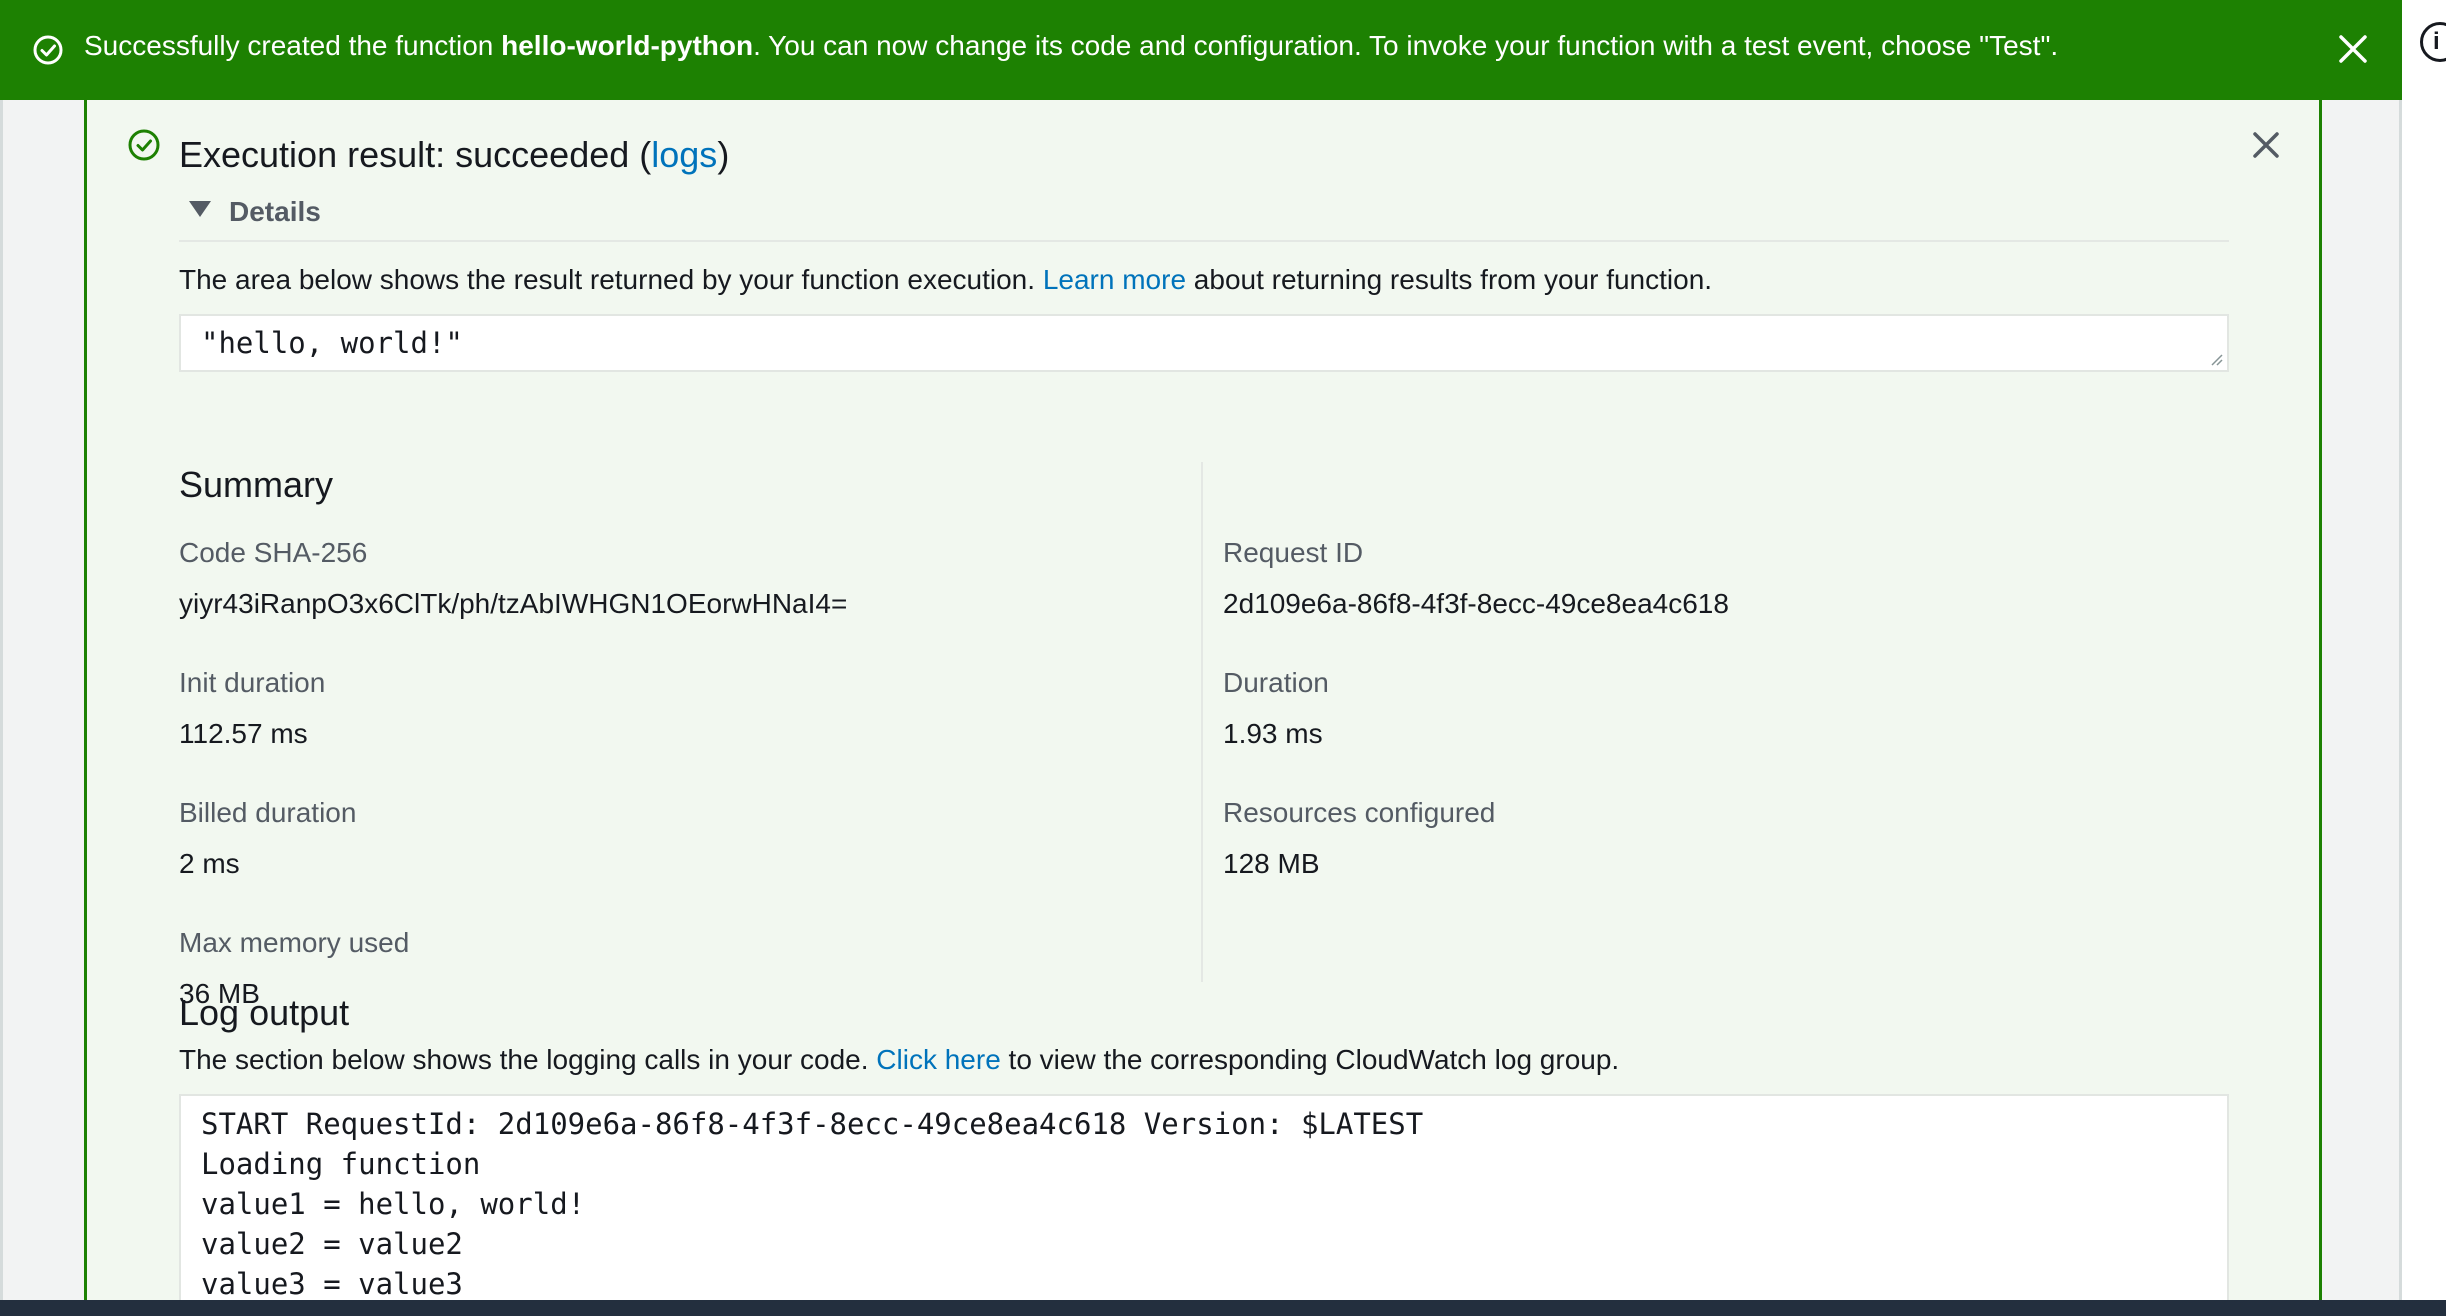  What do you see at coordinates (684, 154) in the screenshot?
I see `logs-link: logs` at bounding box center [684, 154].